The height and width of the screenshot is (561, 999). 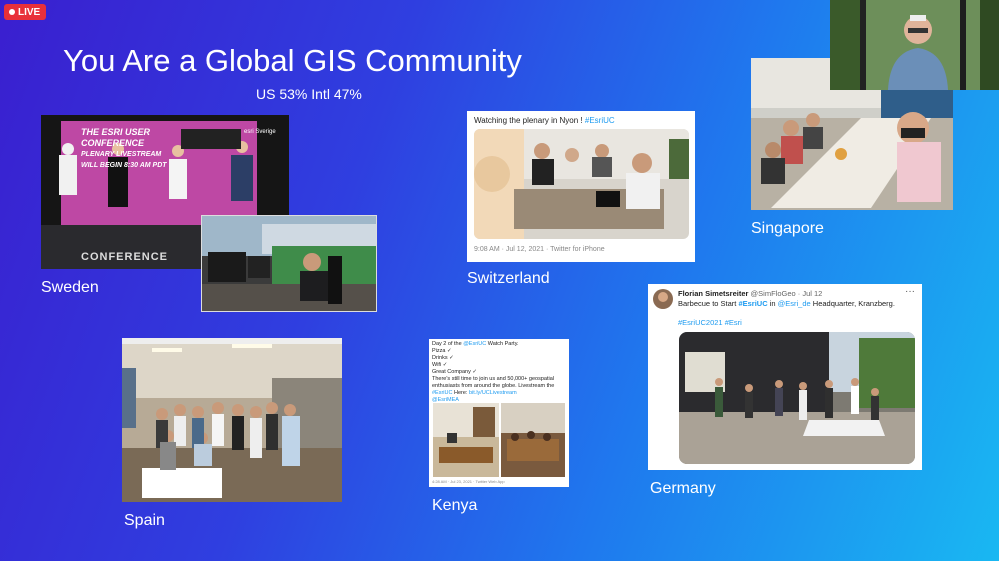 What do you see at coordinates (708, 303) in the screenshot?
I see `tweet-body-1: Barbecue to Start` at bounding box center [708, 303].